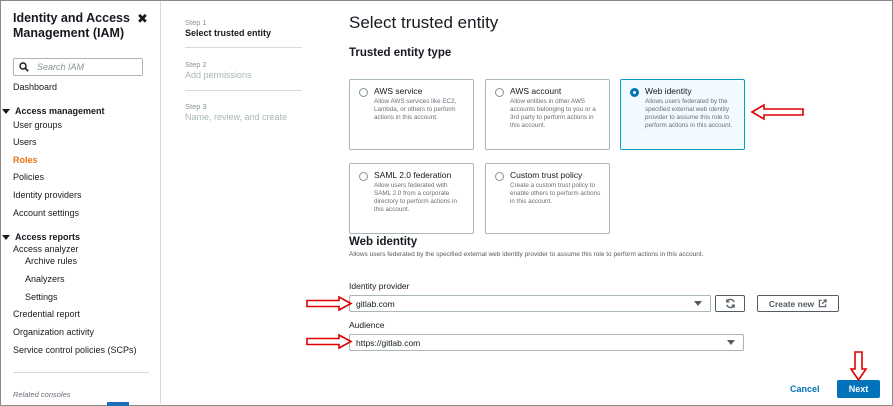 This screenshot has height=406, width=893. I want to click on sidebar-item-identity-providers: Identity providers, so click(47, 195).